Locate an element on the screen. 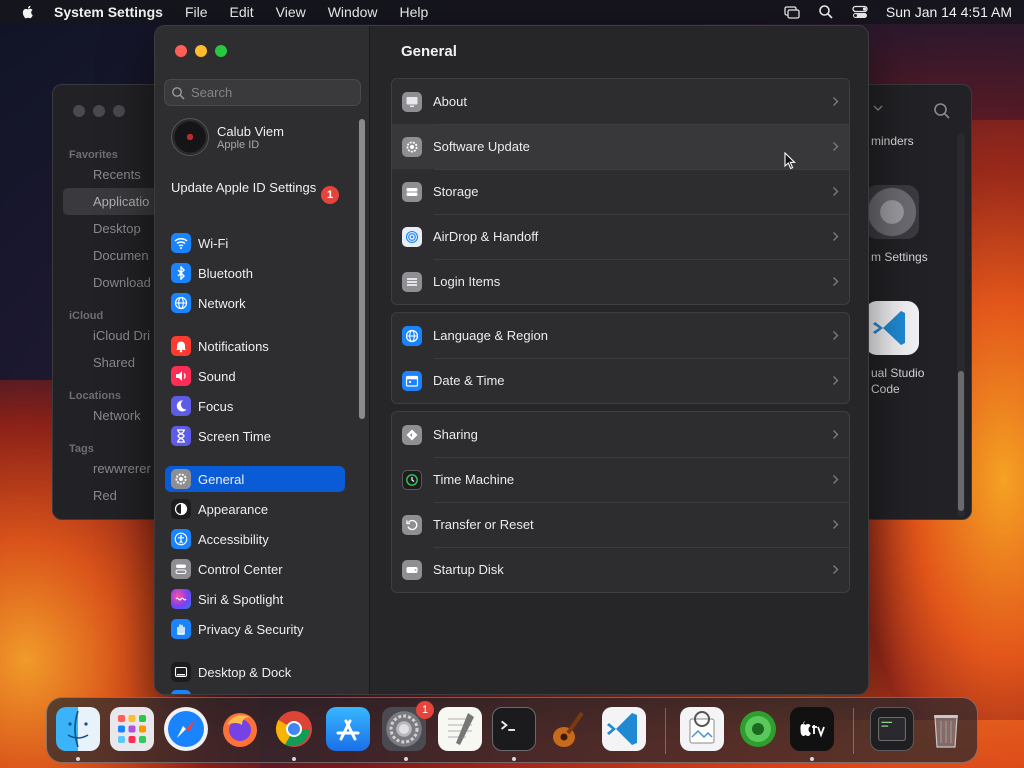 The height and width of the screenshot is (768, 1024). menu-app-name: System Settings is located at coordinates (108, 12).